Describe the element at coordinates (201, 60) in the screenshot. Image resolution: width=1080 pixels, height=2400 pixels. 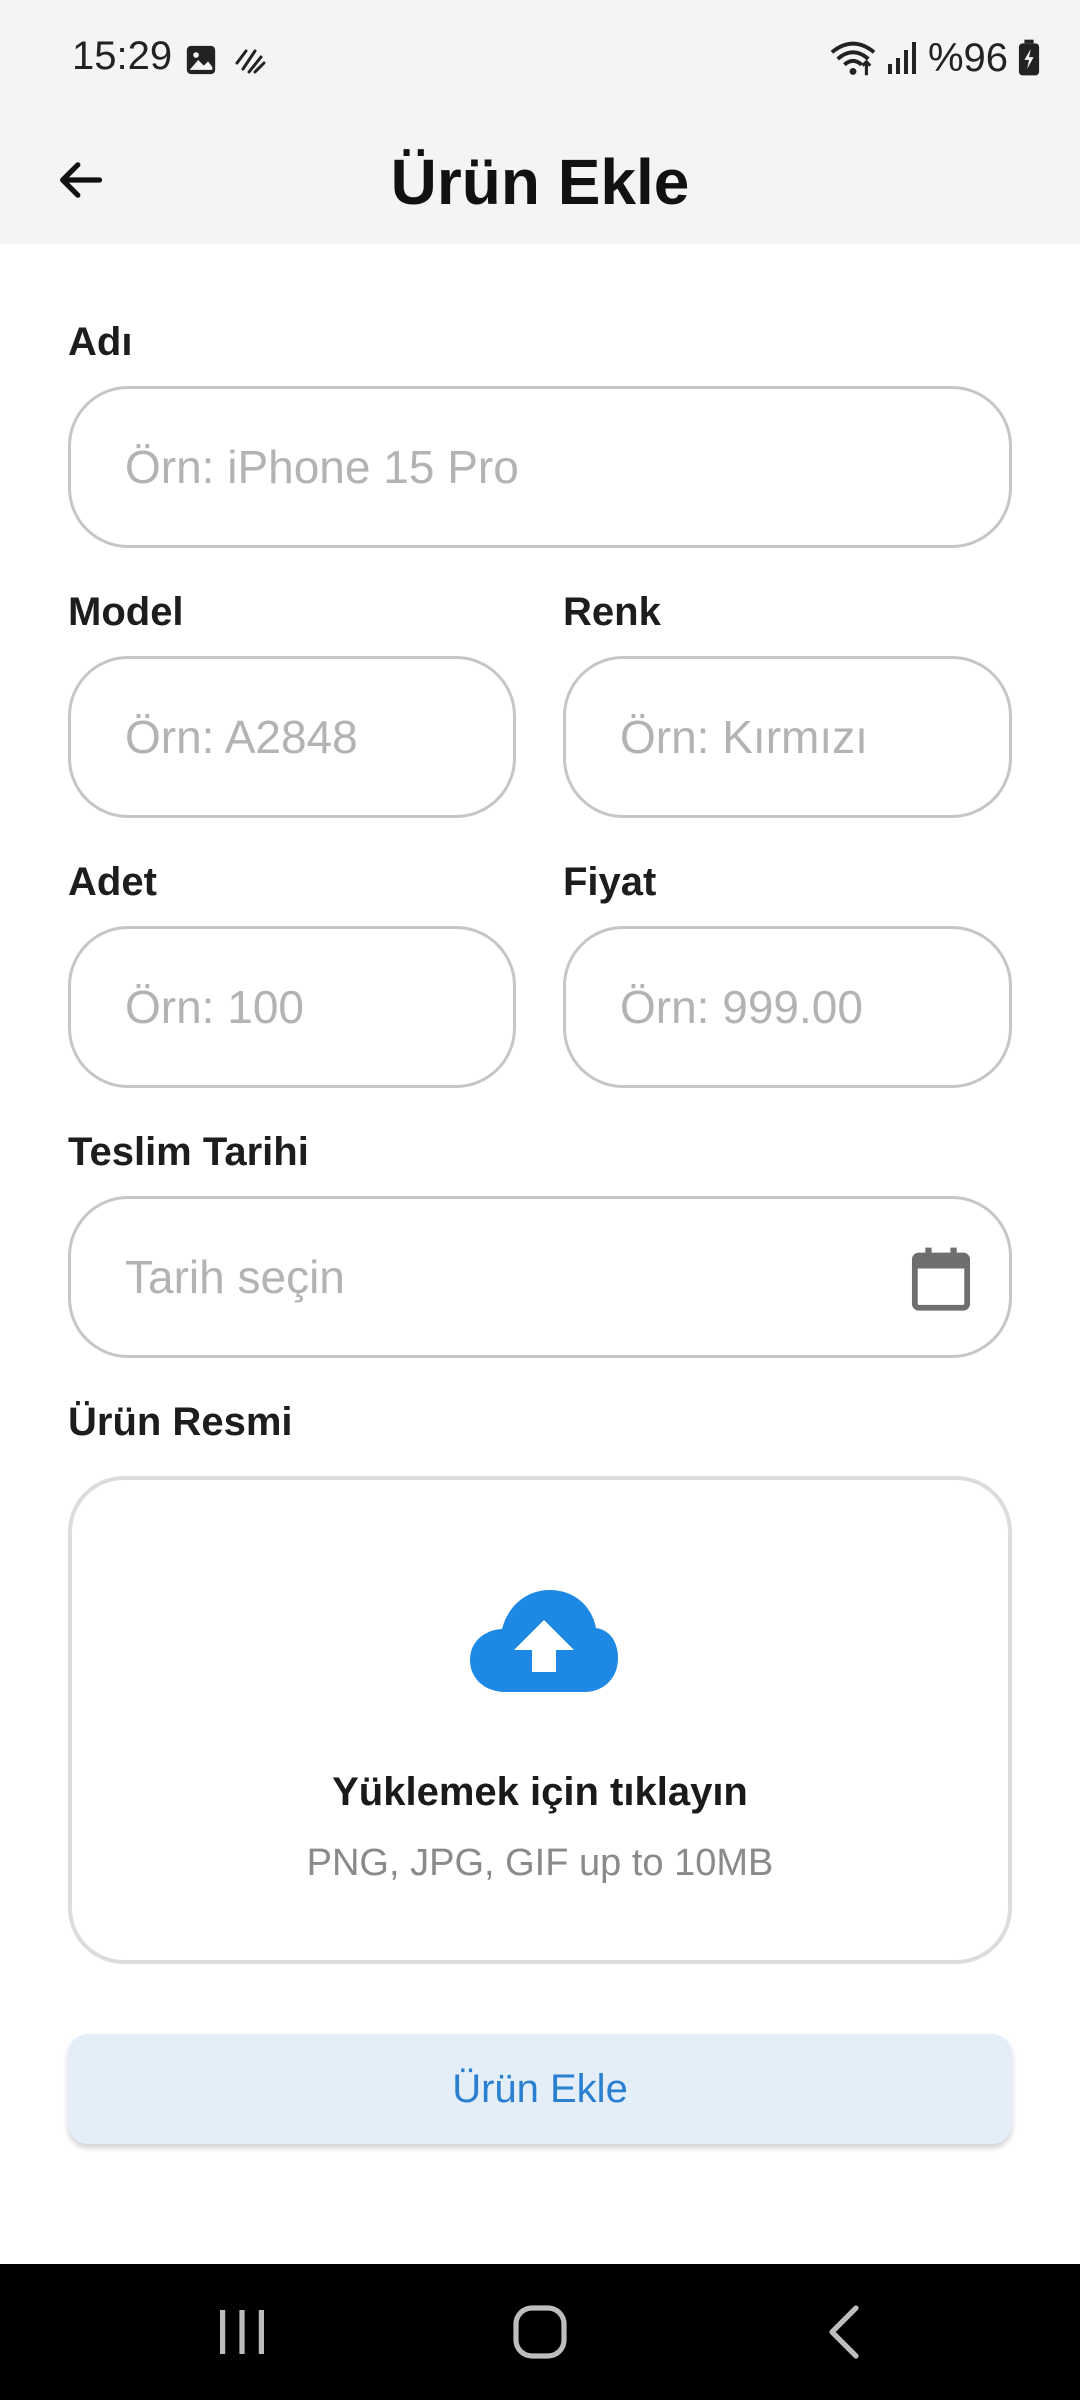
I see `gallery-notification-icon` at that location.